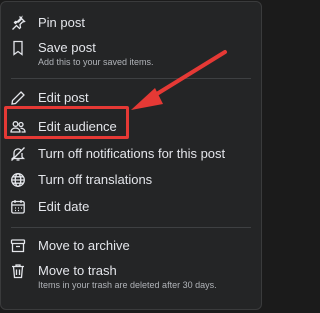  Describe the element at coordinates (18, 246) in the screenshot. I see `archive-icon` at that location.